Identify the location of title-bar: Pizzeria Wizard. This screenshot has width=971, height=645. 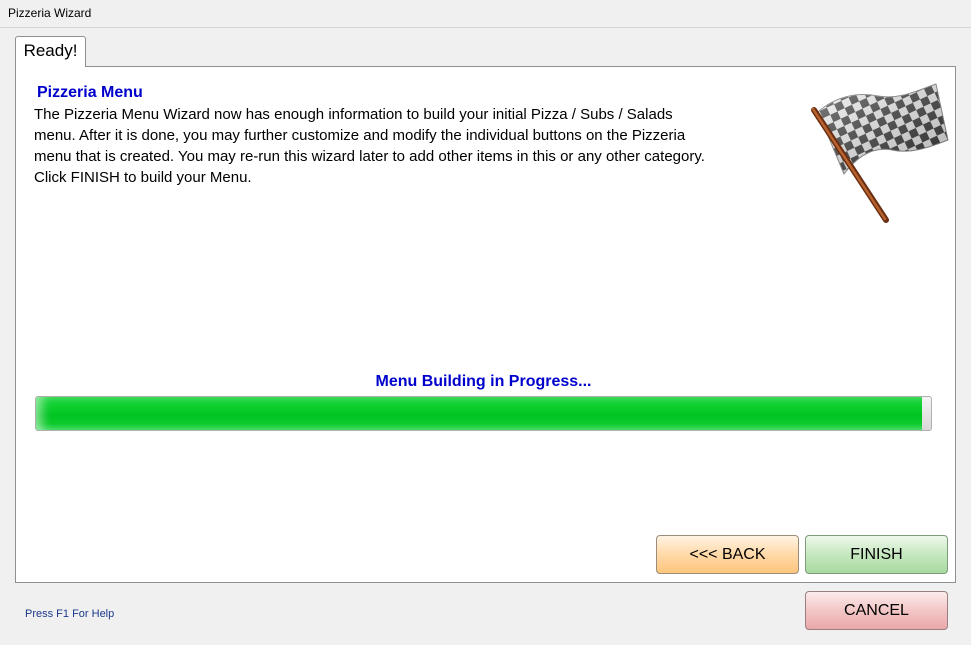
(485, 14).